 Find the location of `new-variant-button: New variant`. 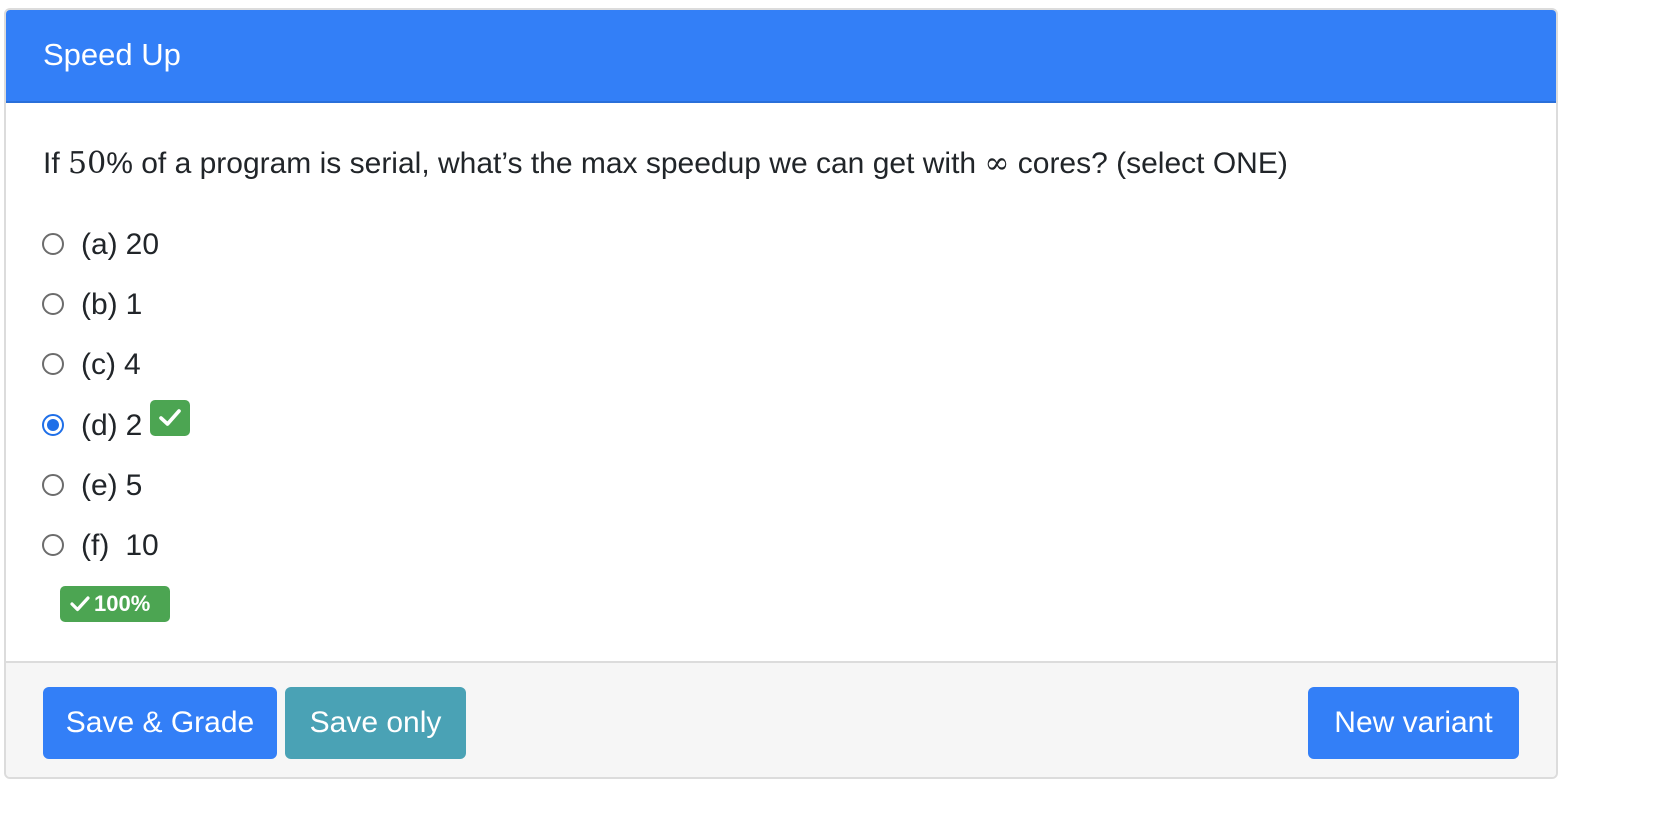

new-variant-button: New variant is located at coordinates (1413, 723).